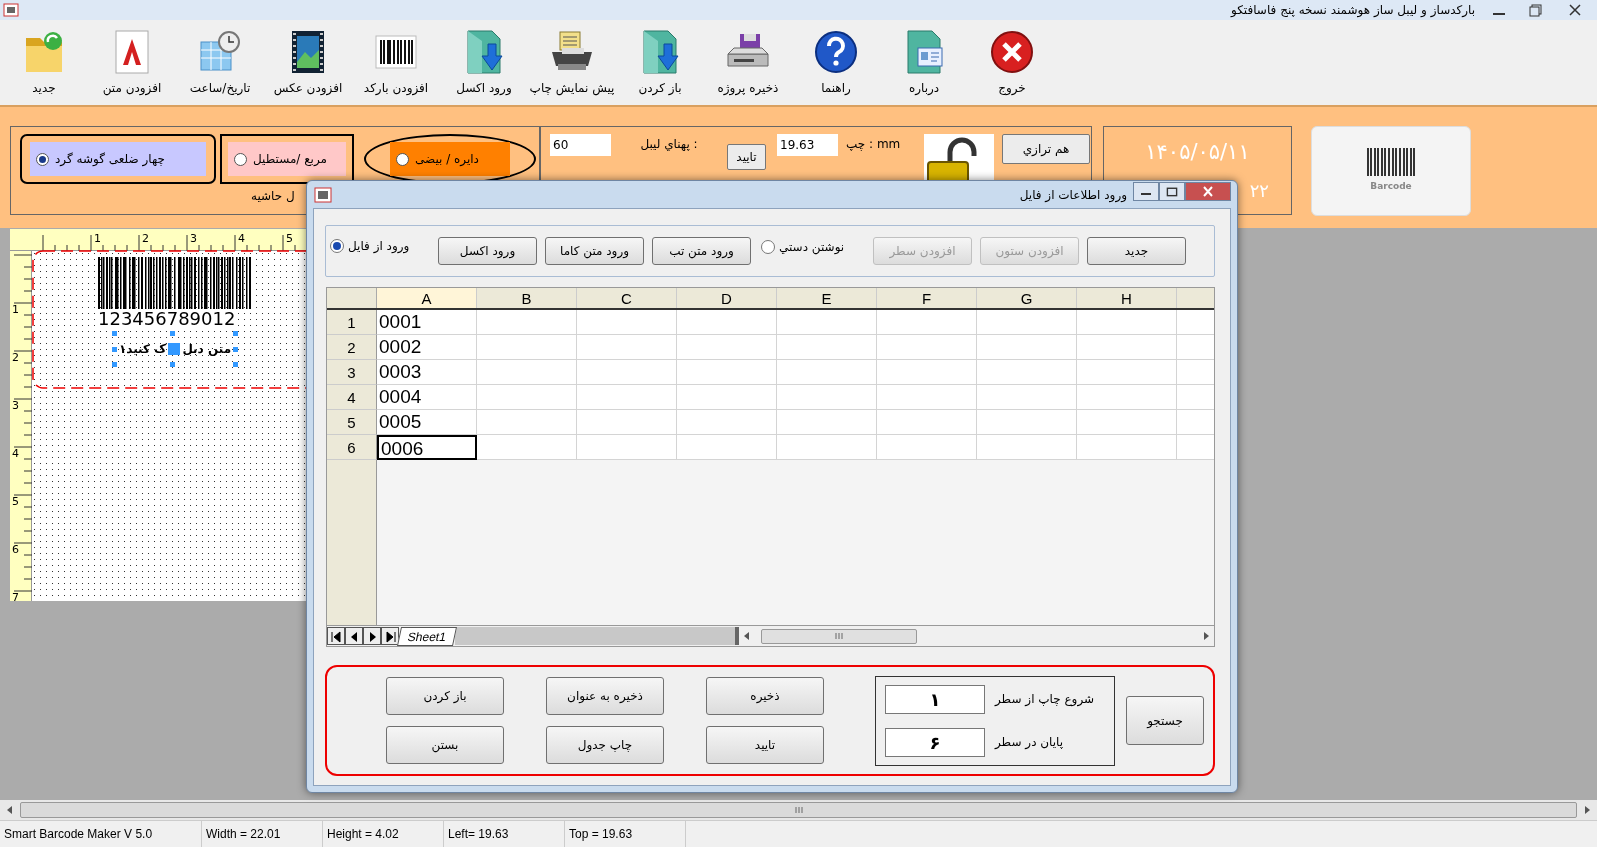 The height and width of the screenshot is (847, 1597). What do you see at coordinates (839, 636) in the screenshot?
I see `scroll-thumb` at bounding box center [839, 636].